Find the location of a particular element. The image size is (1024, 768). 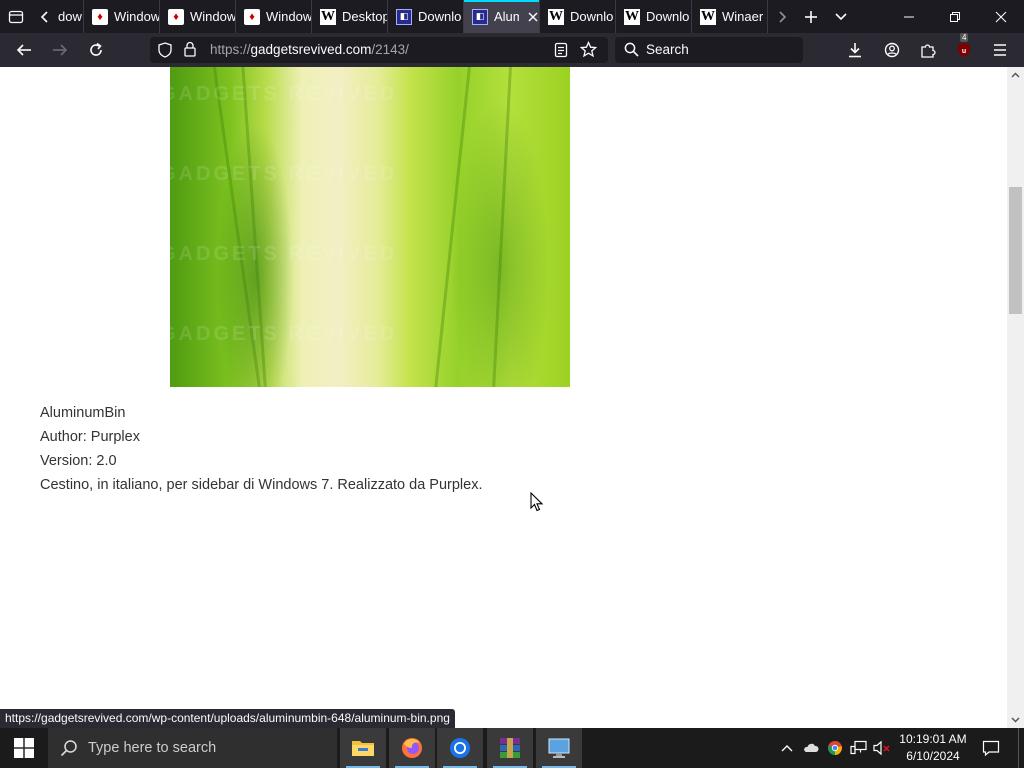

network-icon is located at coordinates (858, 747).